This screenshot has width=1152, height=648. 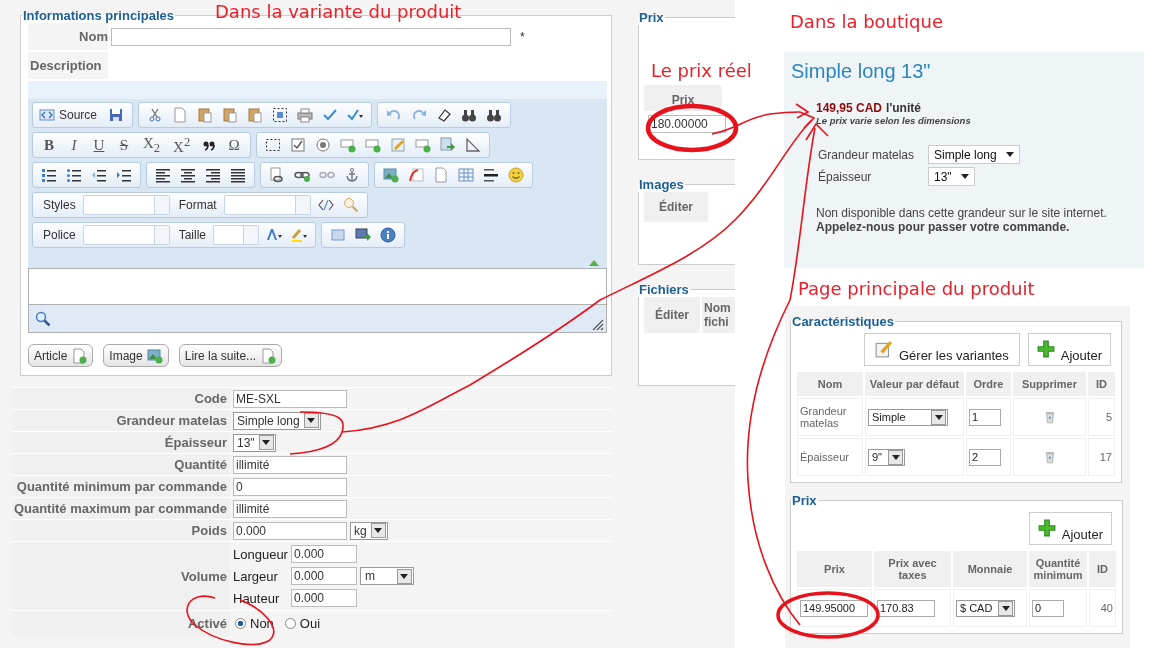 What do you see at coordinates (124, 175) in the screenshot?
I see `indent-icon` at bounding box center [124, 175].